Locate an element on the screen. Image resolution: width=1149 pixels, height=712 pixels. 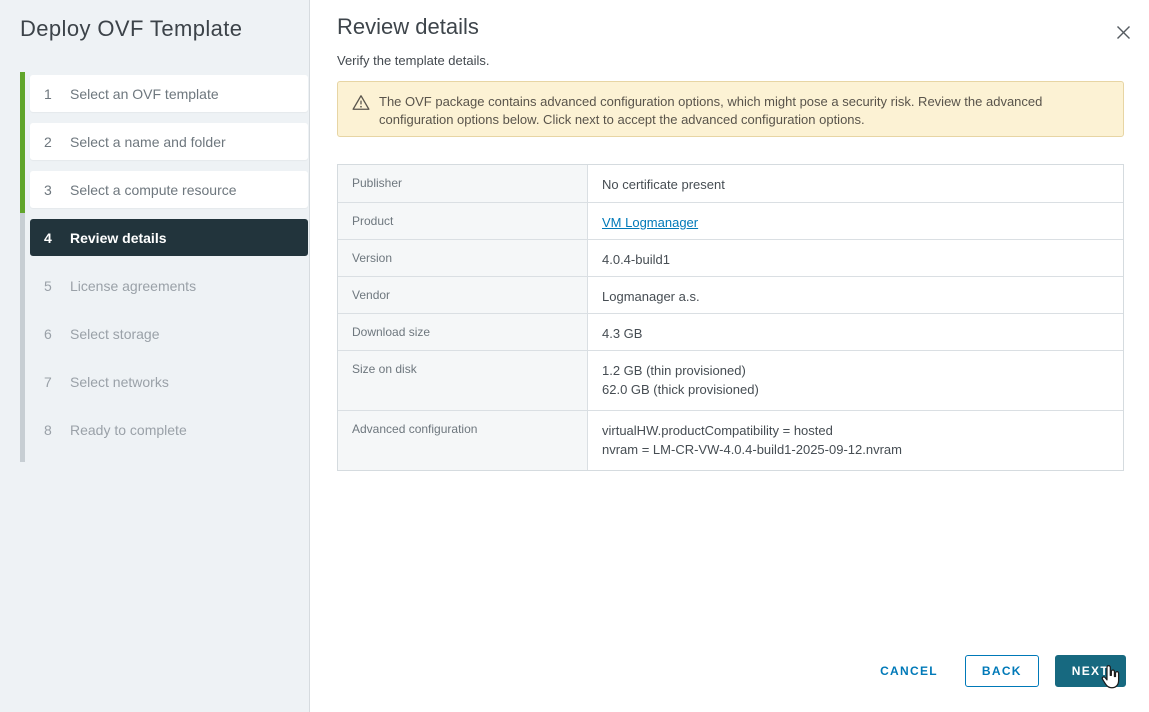
close-icon-glyph is located at coordinates (1123, 32).